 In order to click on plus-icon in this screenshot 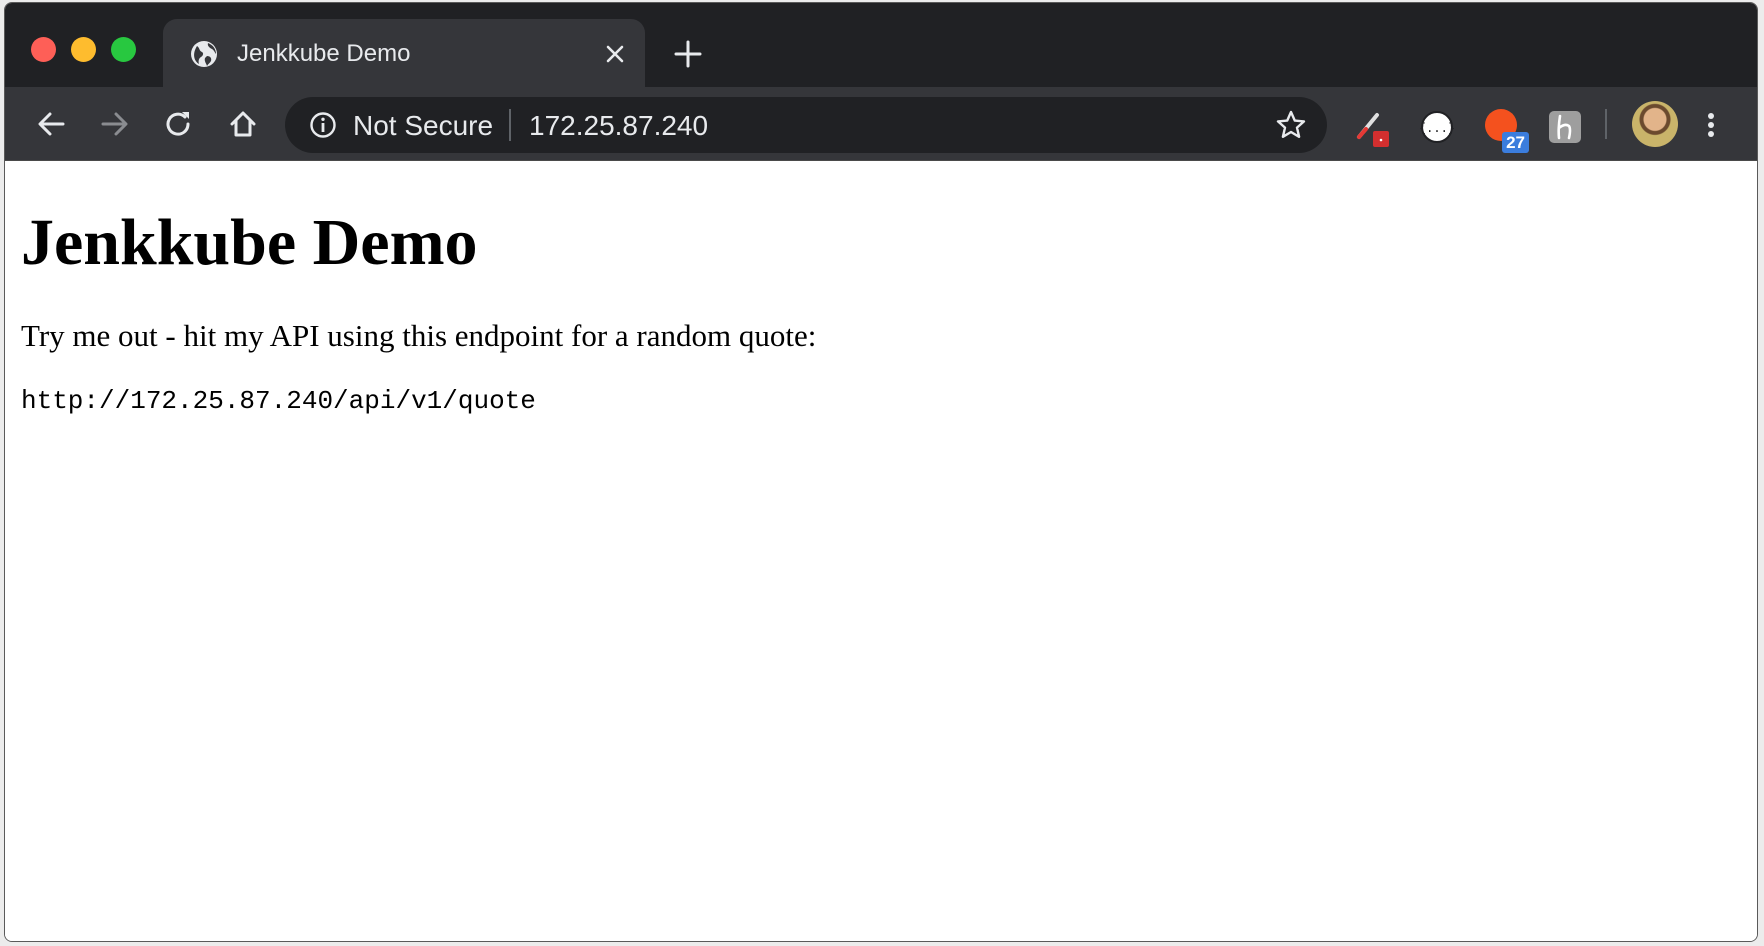, I will do `click(688, 54)`.